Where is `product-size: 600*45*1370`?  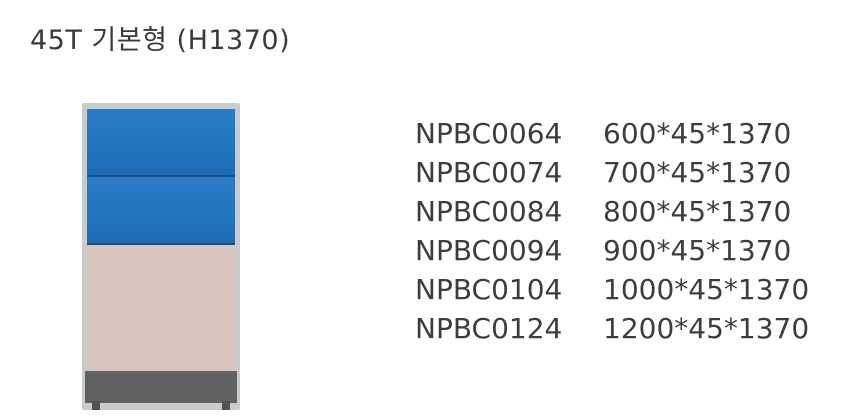 product-size: 600*45*1370 is located at coordinates (697, 133).